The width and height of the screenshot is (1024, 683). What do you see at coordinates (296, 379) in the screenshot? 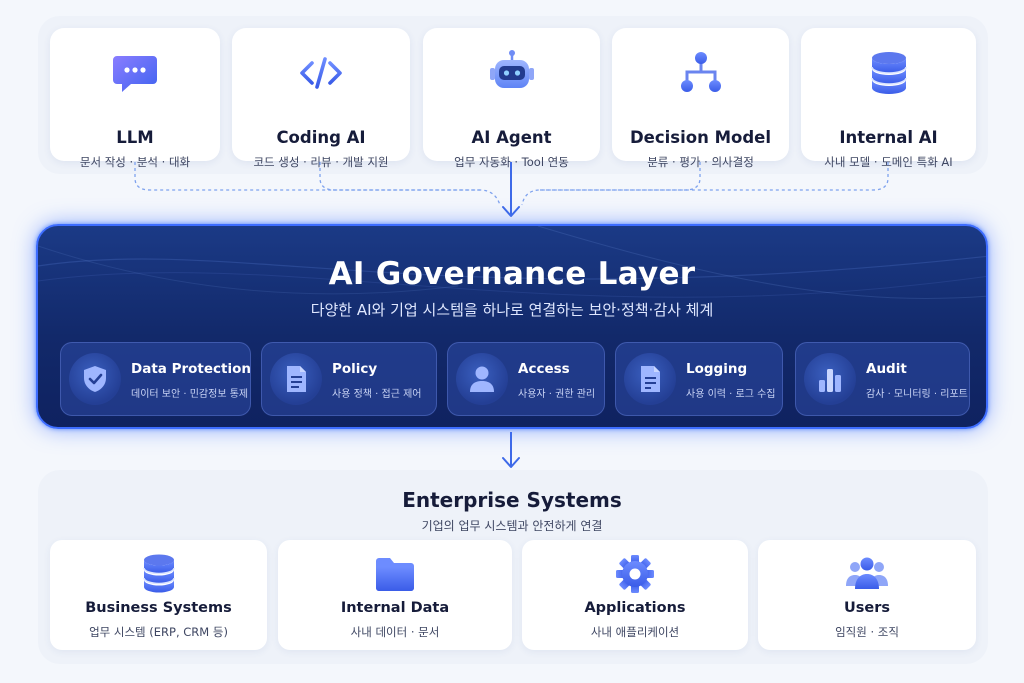
I see `document-icon` at bounding box center [296, 379].